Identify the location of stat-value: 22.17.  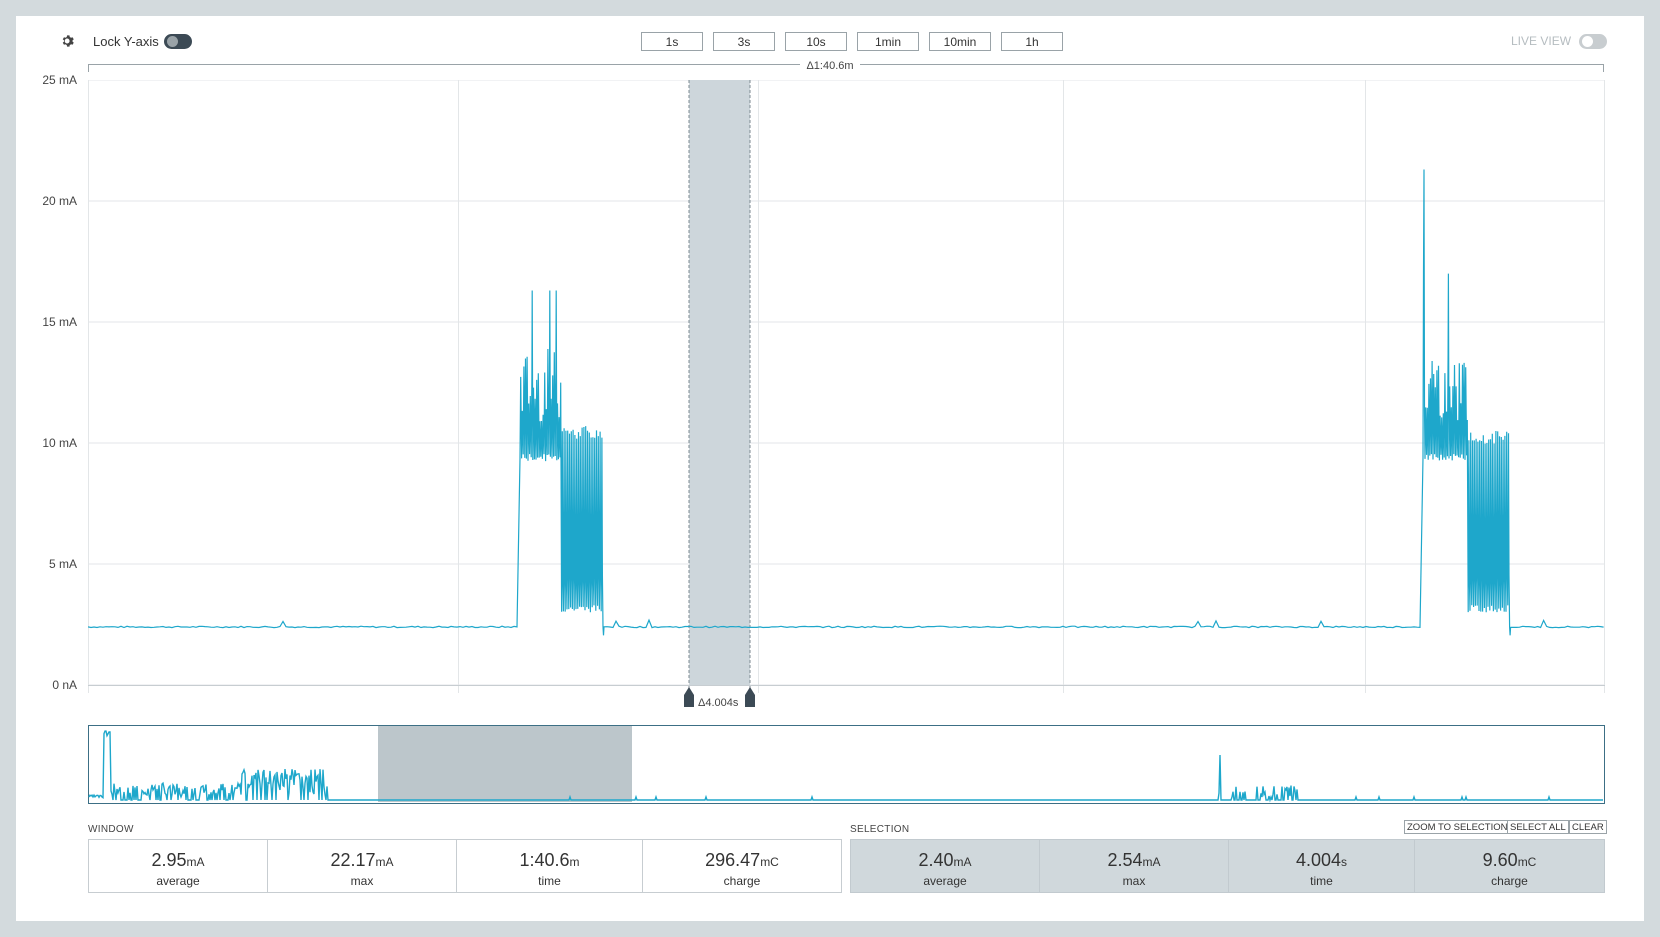
(353, 860).